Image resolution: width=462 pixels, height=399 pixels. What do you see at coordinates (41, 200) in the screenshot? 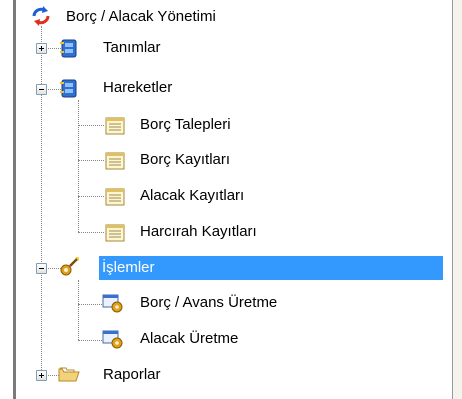
I see `tree-line-root` at bounding box center [41, 200].